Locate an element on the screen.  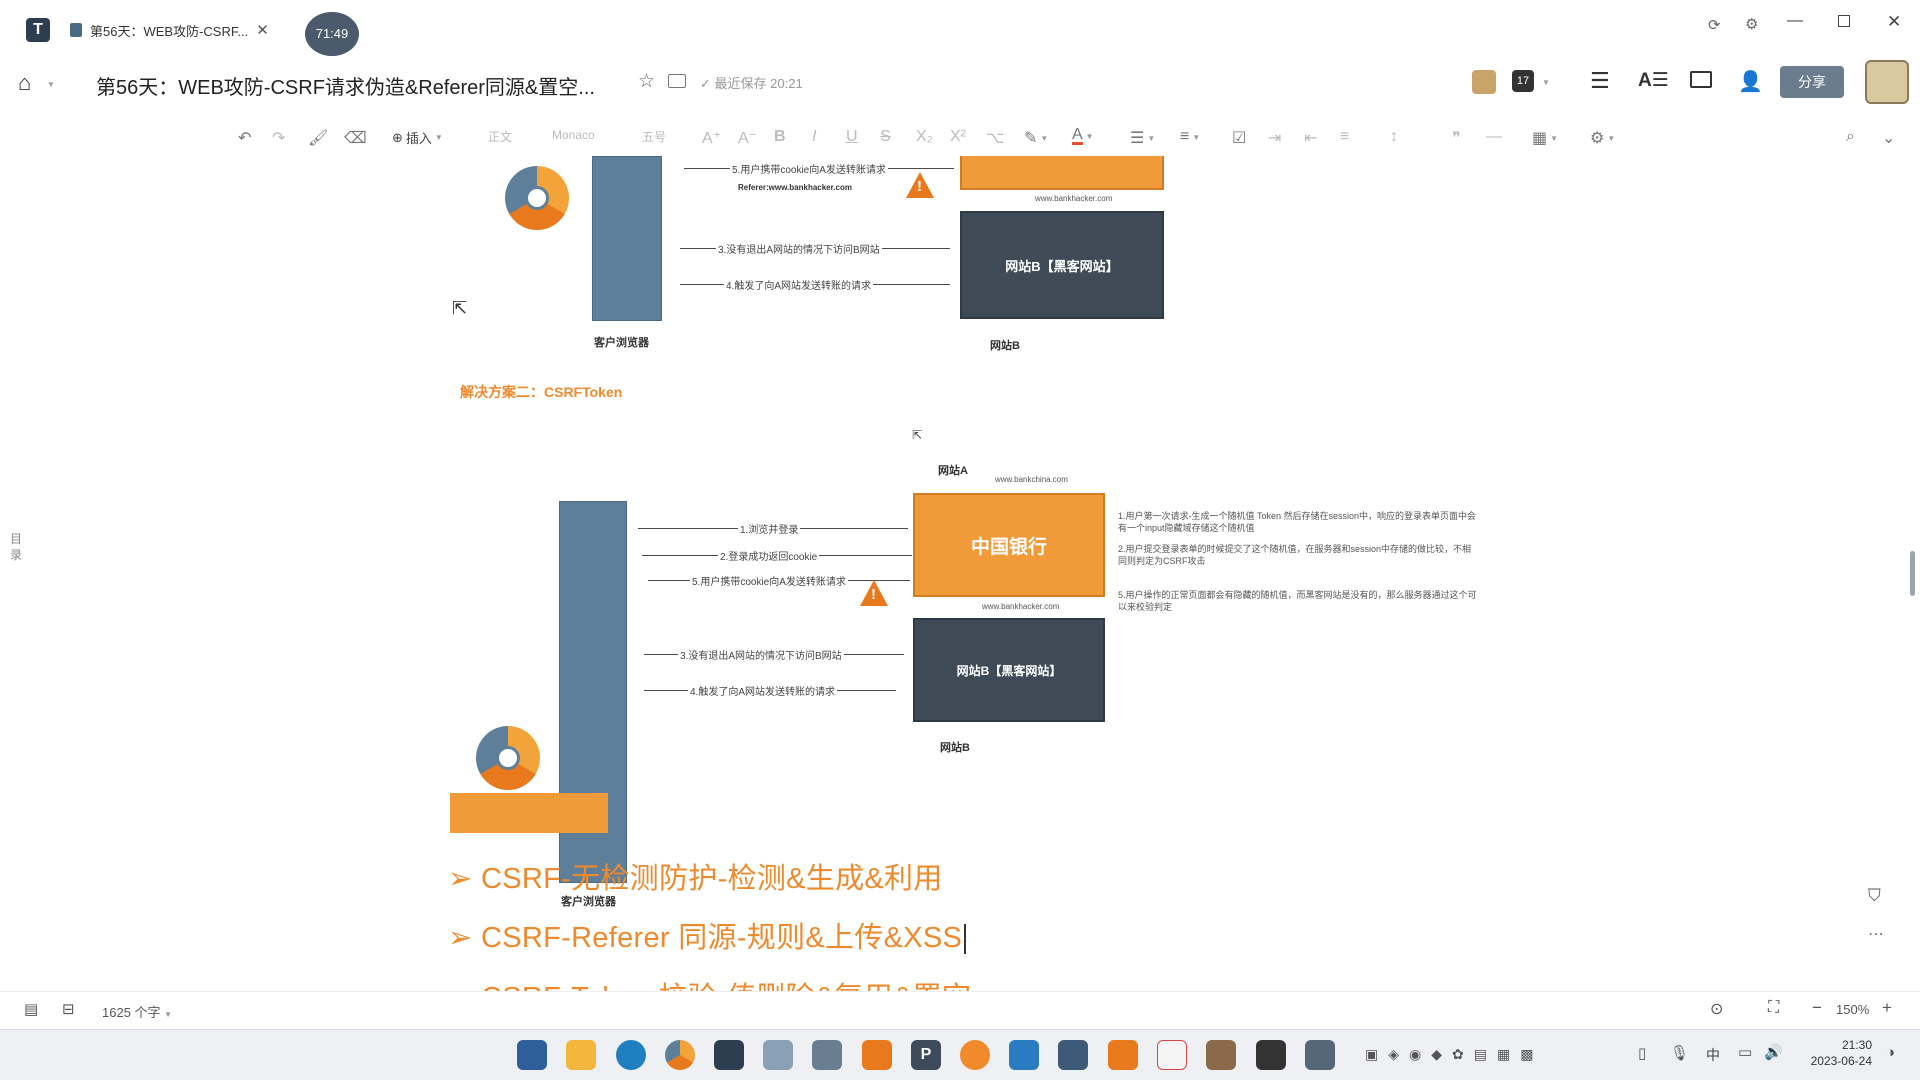
present-icon is located at coordinates (1701, 79).